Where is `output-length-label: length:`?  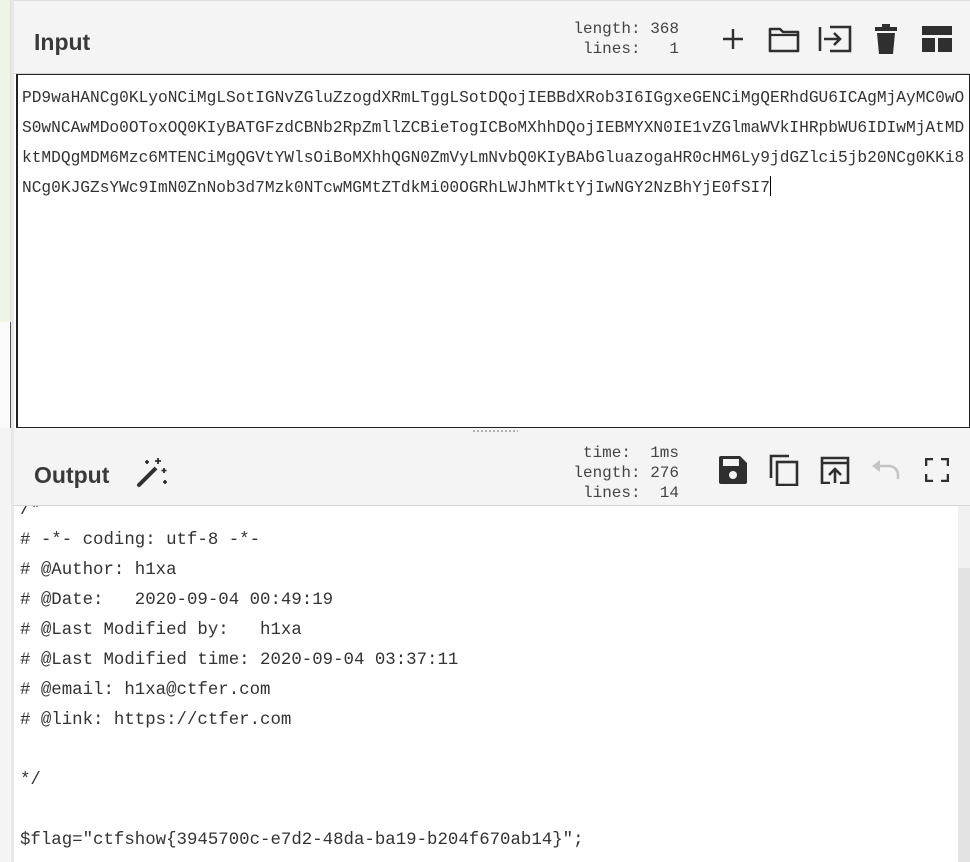 output-length-label: length: is located at coordinates (607, 473).